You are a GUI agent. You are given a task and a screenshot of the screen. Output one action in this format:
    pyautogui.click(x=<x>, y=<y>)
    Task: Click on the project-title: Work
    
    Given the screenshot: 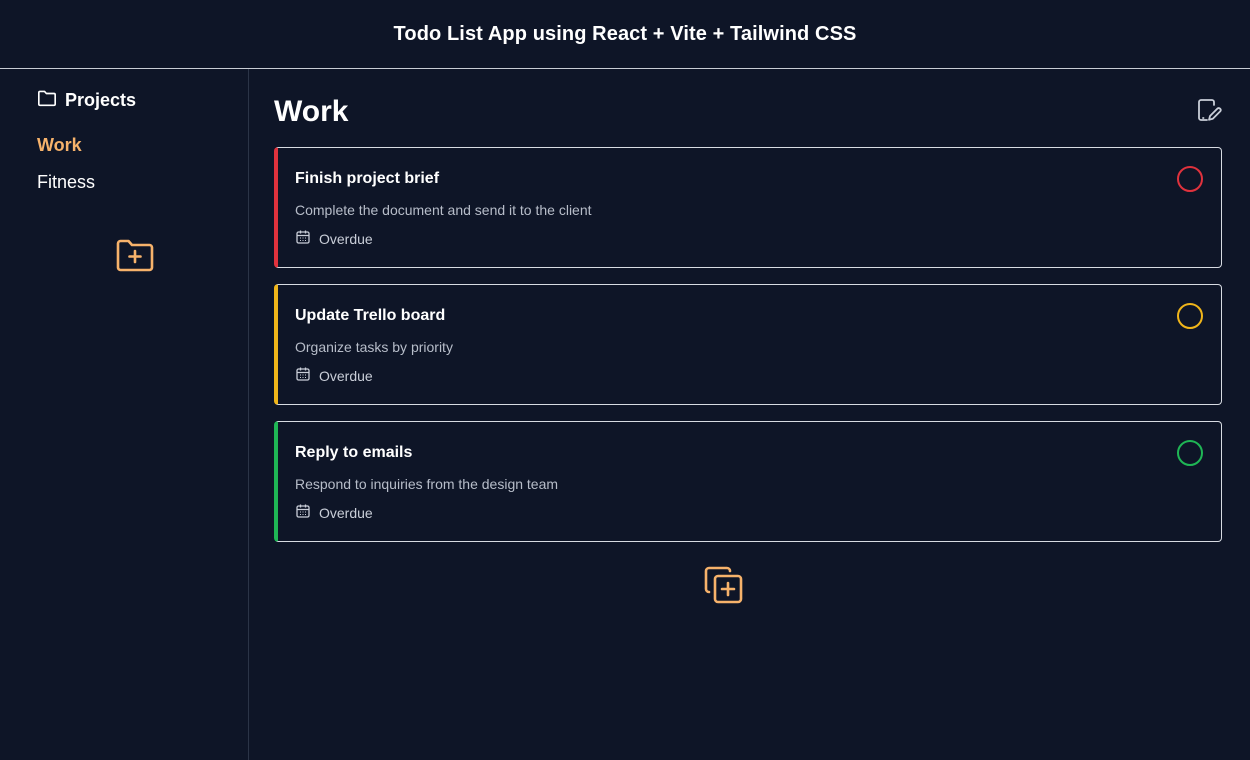 What is the action you would take?
    pyautogui.click(x=311, y=111)
    